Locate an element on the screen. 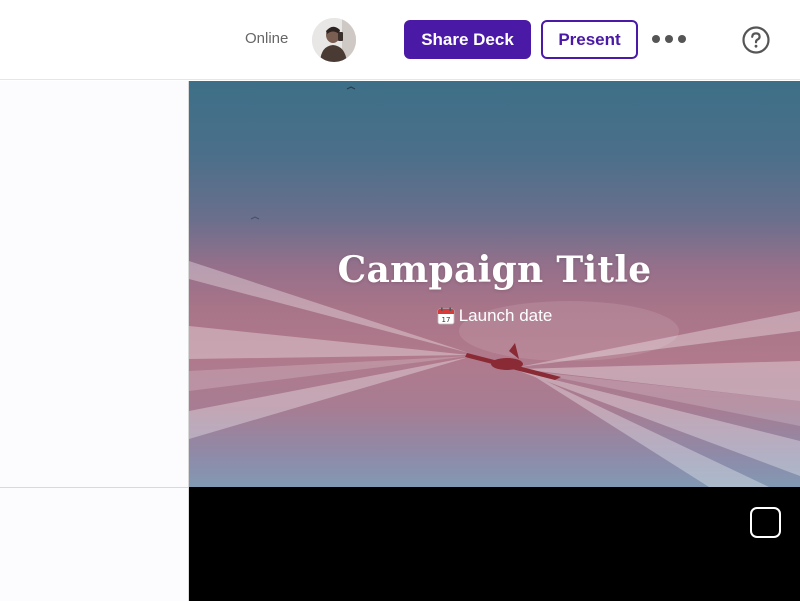 The image size is (800, 601). calendar-icon: 17 is located at coordinates (446, 316).